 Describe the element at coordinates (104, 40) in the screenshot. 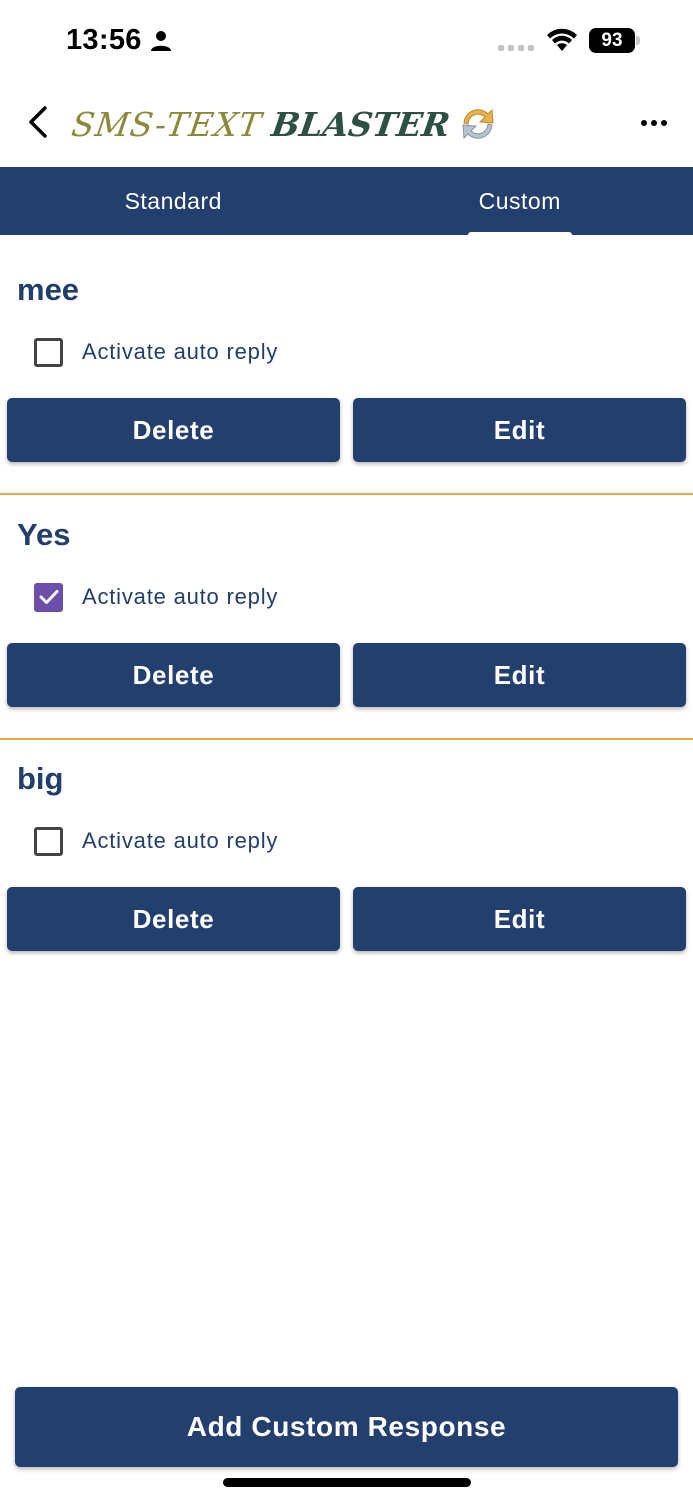

I see `status-time: 13:56` at that location.